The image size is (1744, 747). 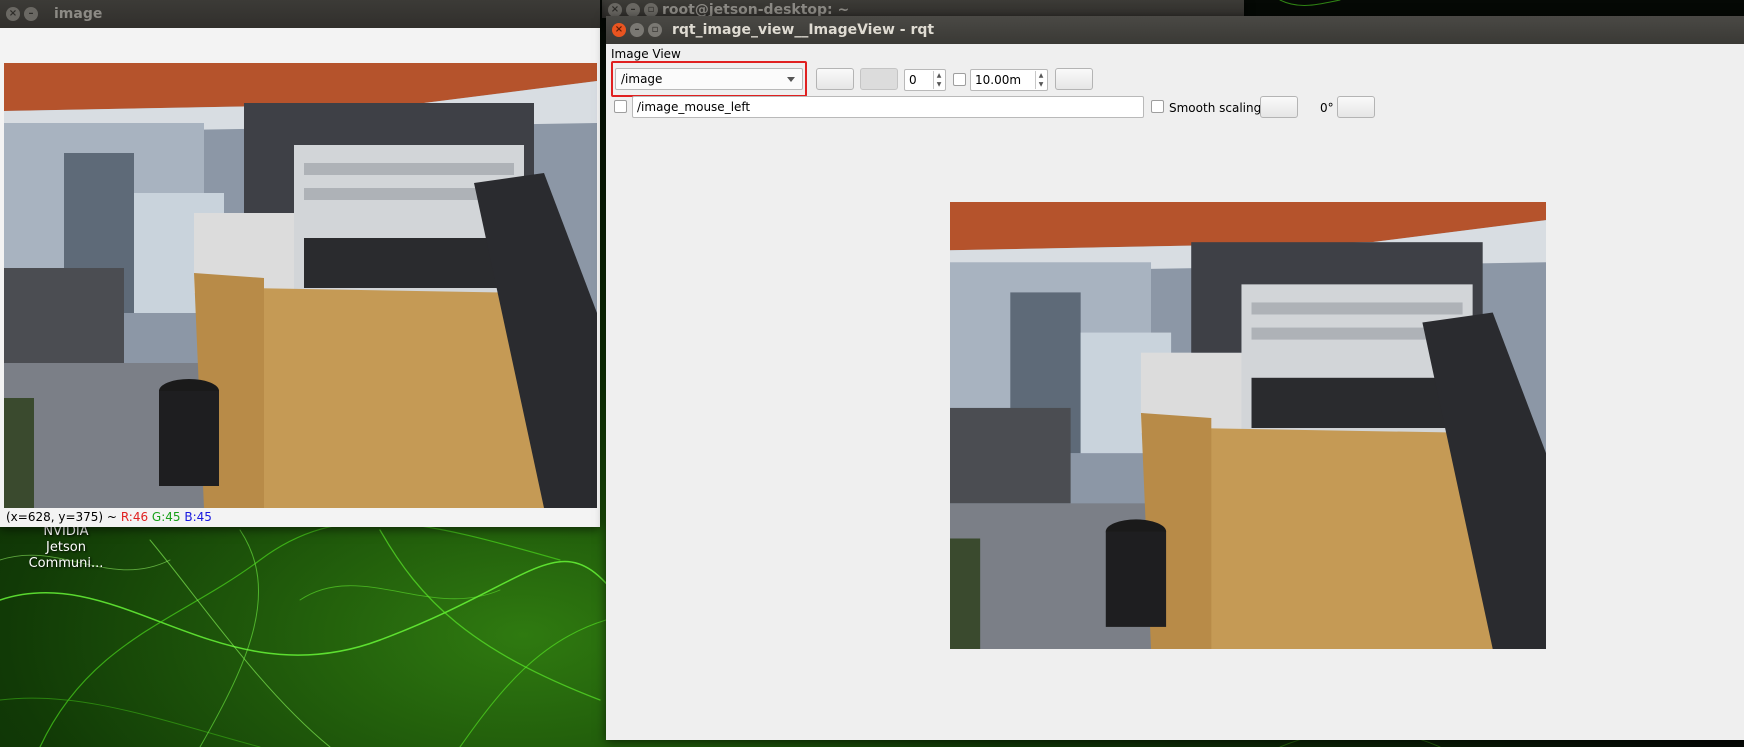 I want to click on window-title: rqt_image_view__ImageView - rqt, so click(x=803, y=30).